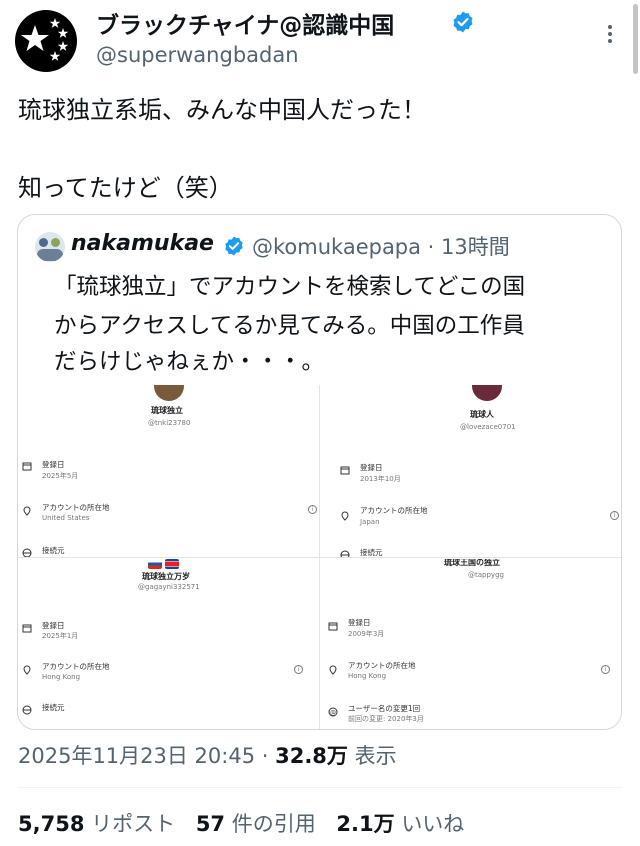 This screenshot has width=640, height=846. I want to click on reposts-stat: 5,758 リポスト, so click(103, 824).